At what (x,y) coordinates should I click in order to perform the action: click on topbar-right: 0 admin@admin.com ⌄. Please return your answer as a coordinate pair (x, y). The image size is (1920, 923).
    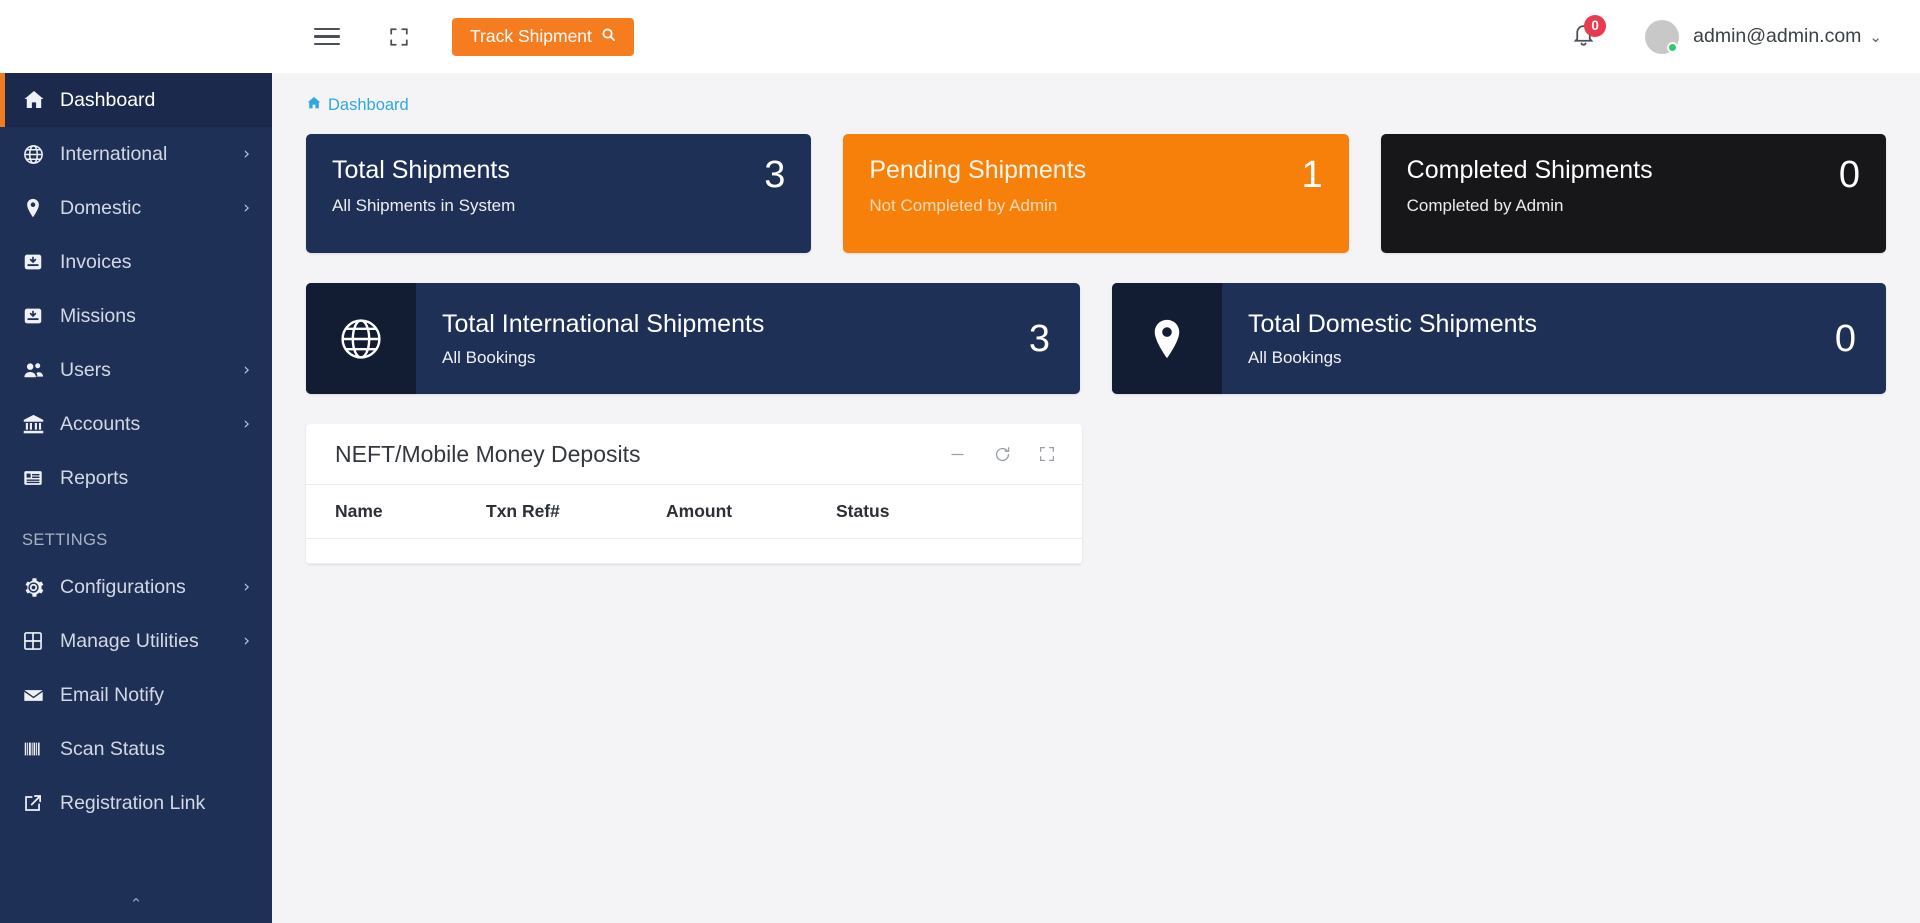
    Looking at the image, I should click on (1722, 35).